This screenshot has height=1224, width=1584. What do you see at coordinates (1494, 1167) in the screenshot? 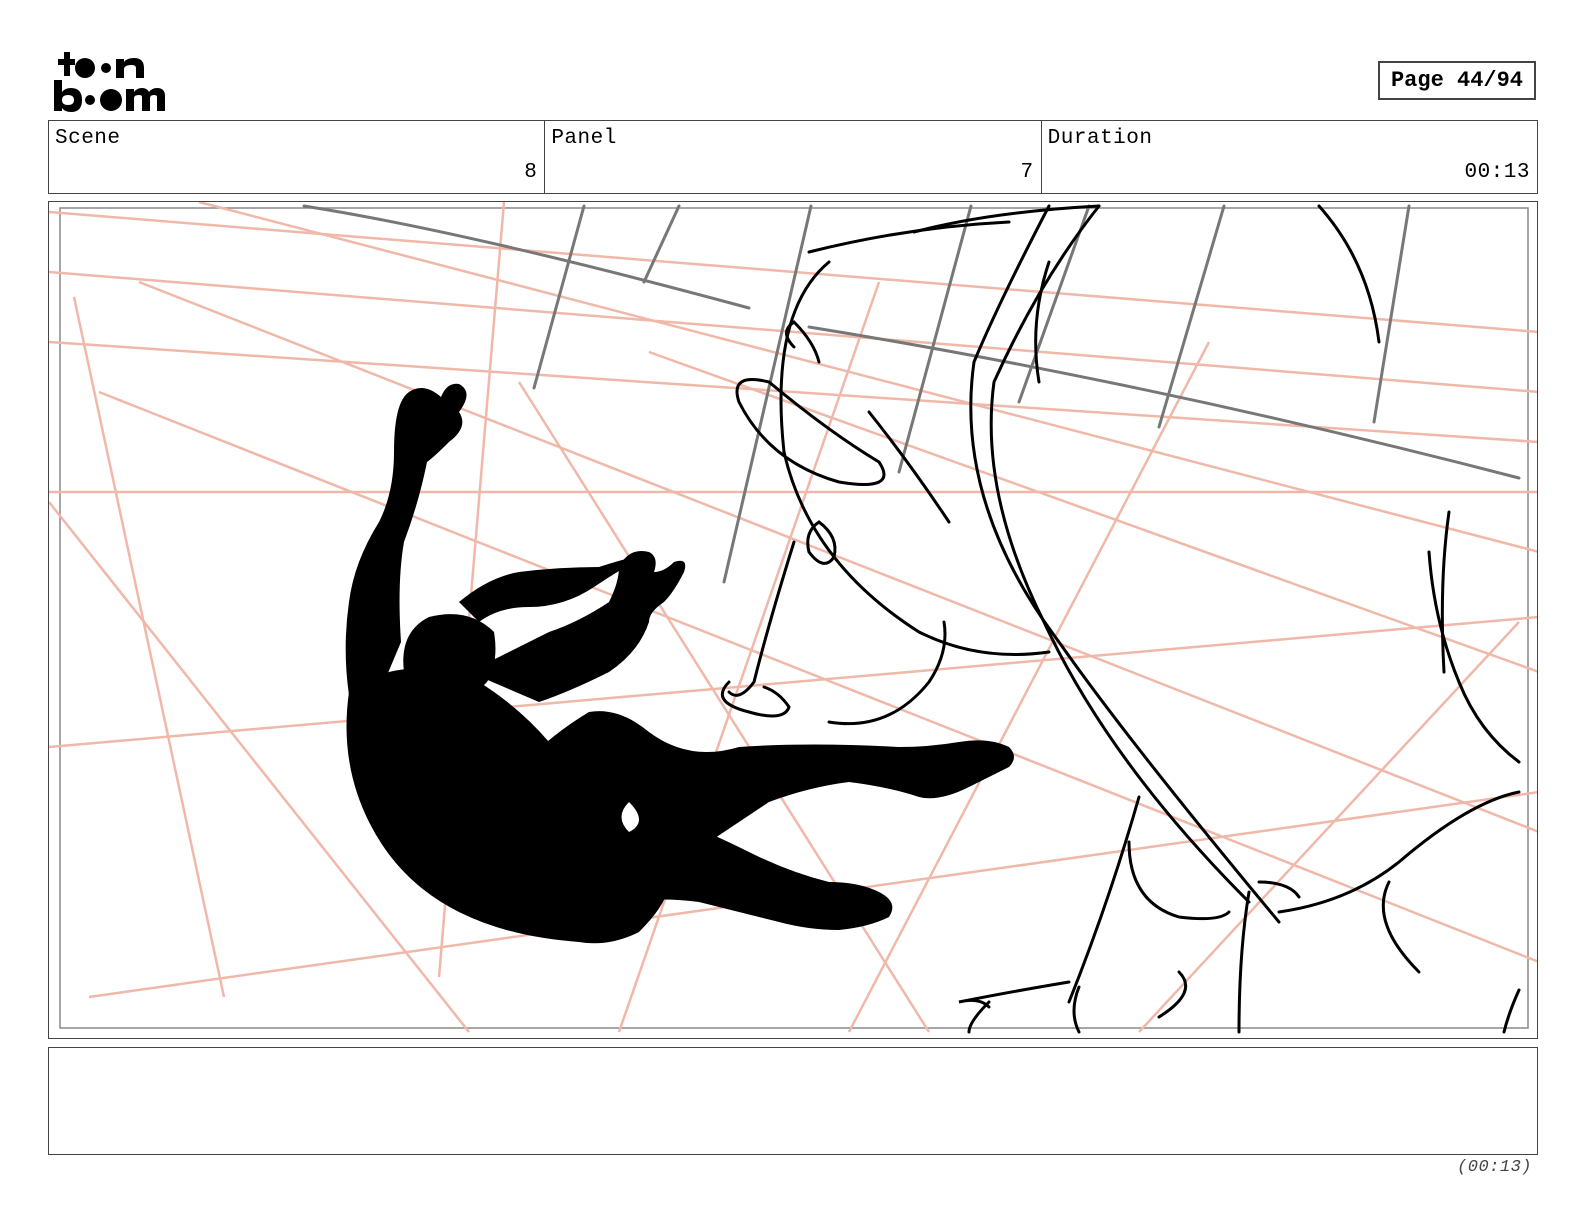
I see `footer-duration: (00:13)` at bounding box center [1494, 1167].